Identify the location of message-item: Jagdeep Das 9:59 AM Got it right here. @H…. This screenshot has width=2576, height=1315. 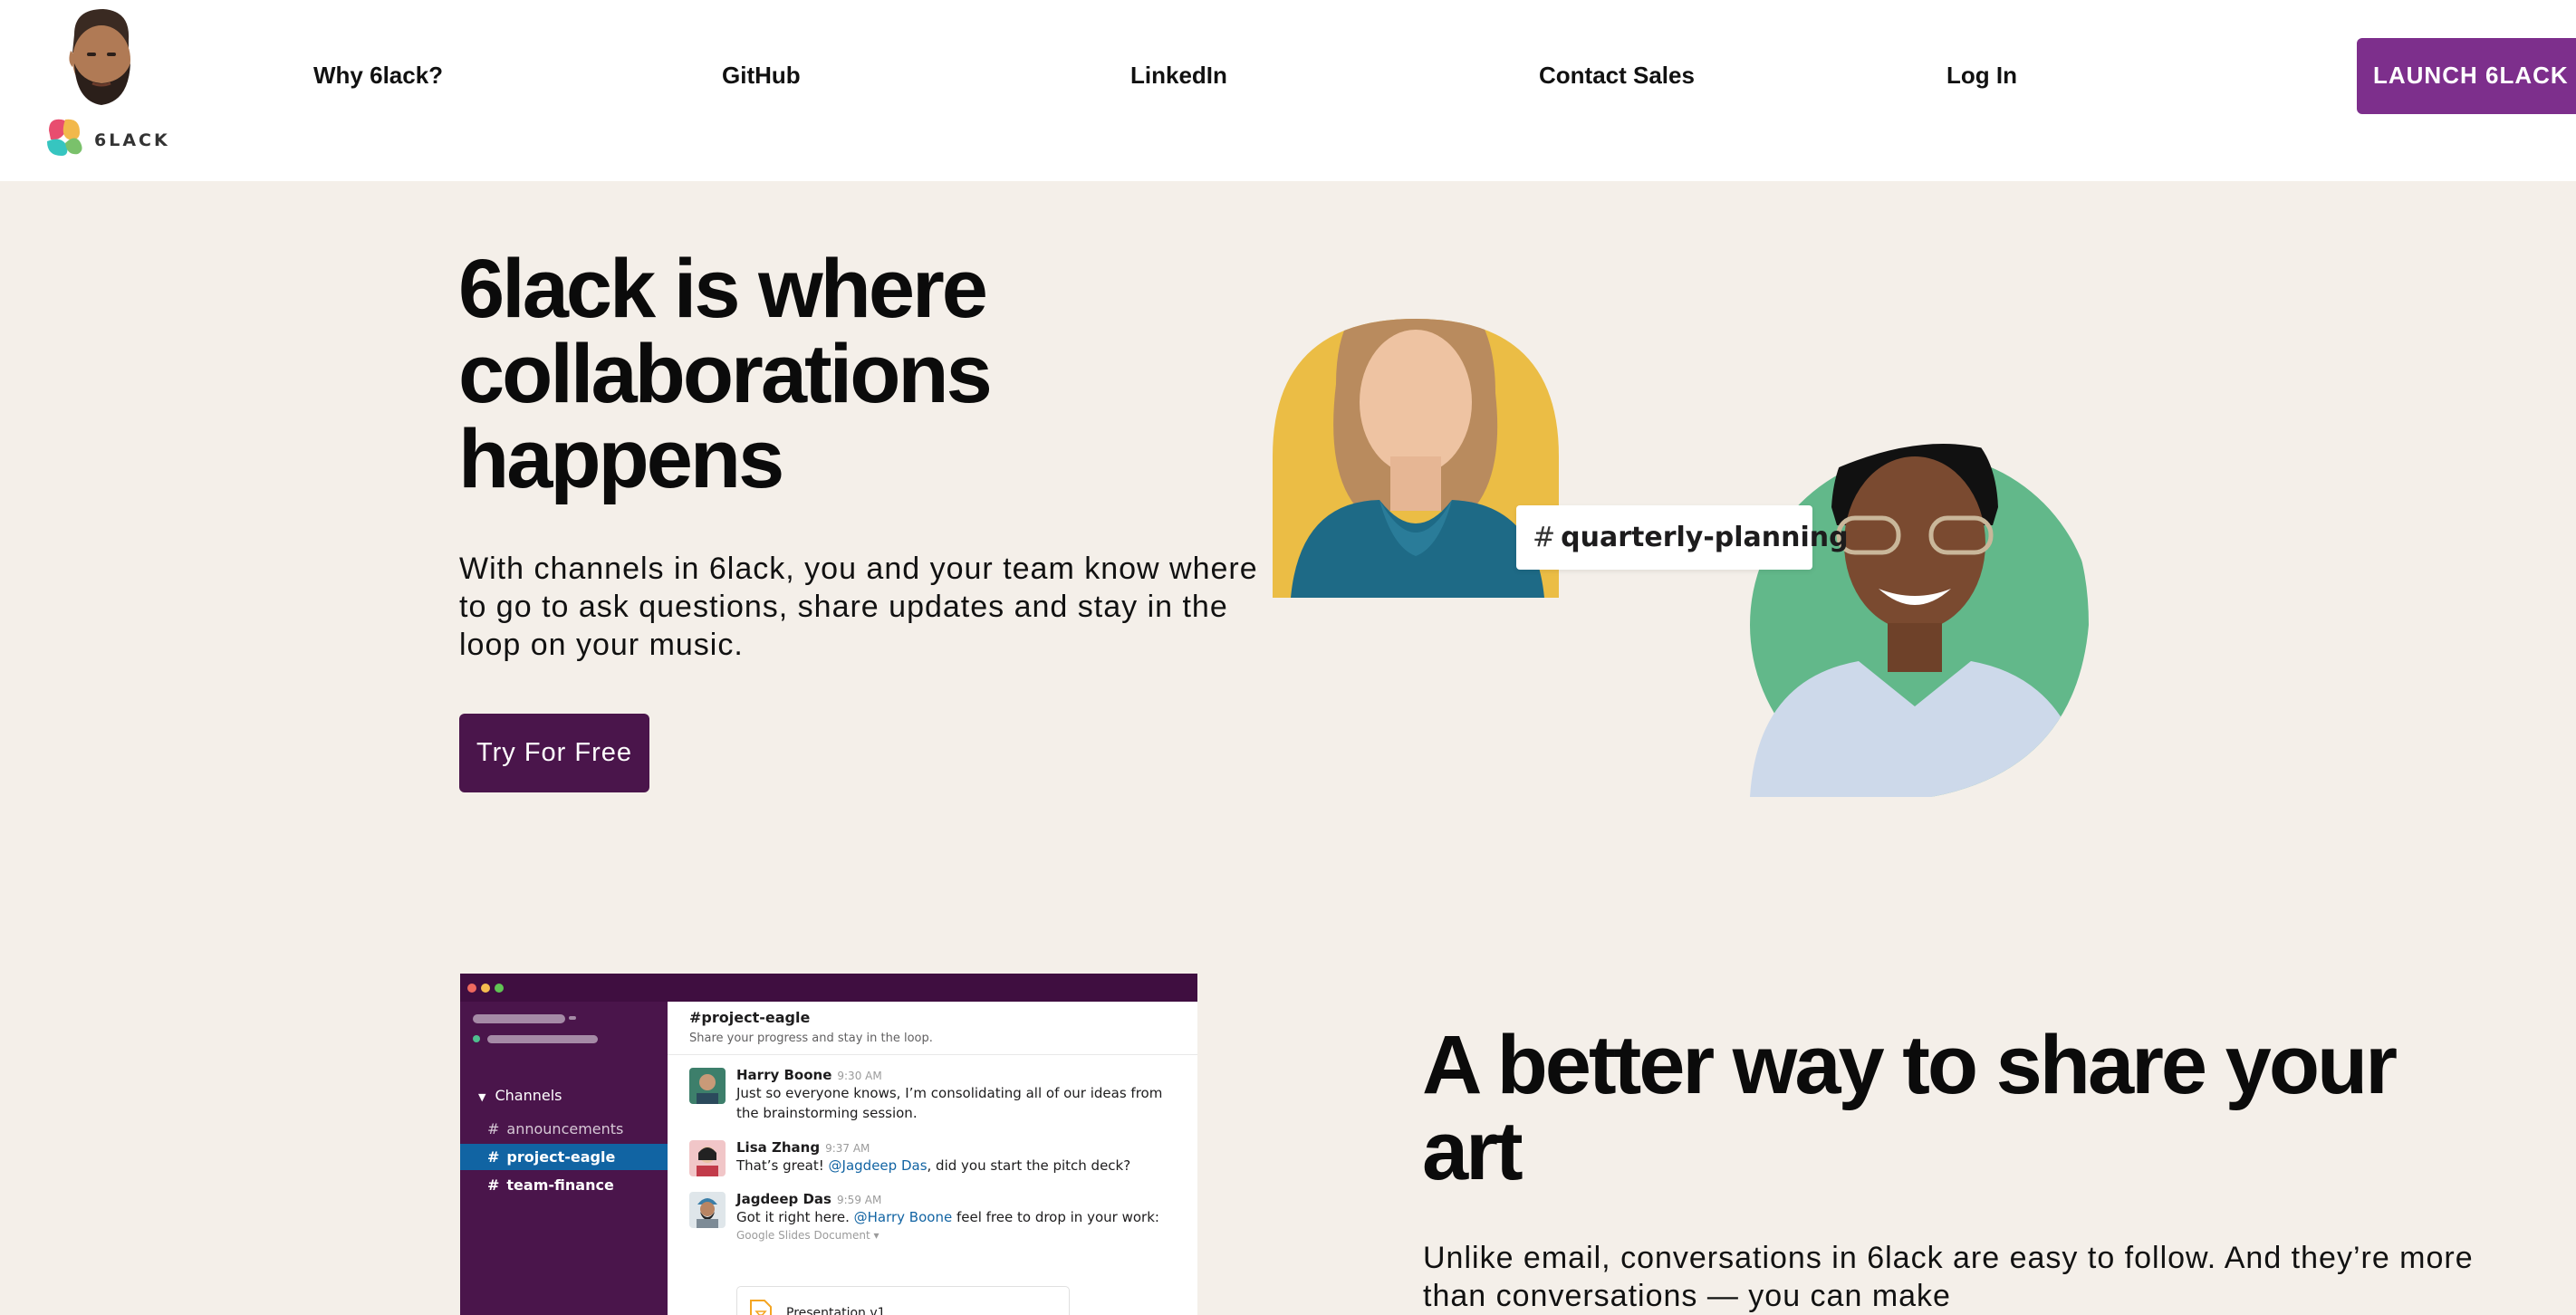
(933, 1216).